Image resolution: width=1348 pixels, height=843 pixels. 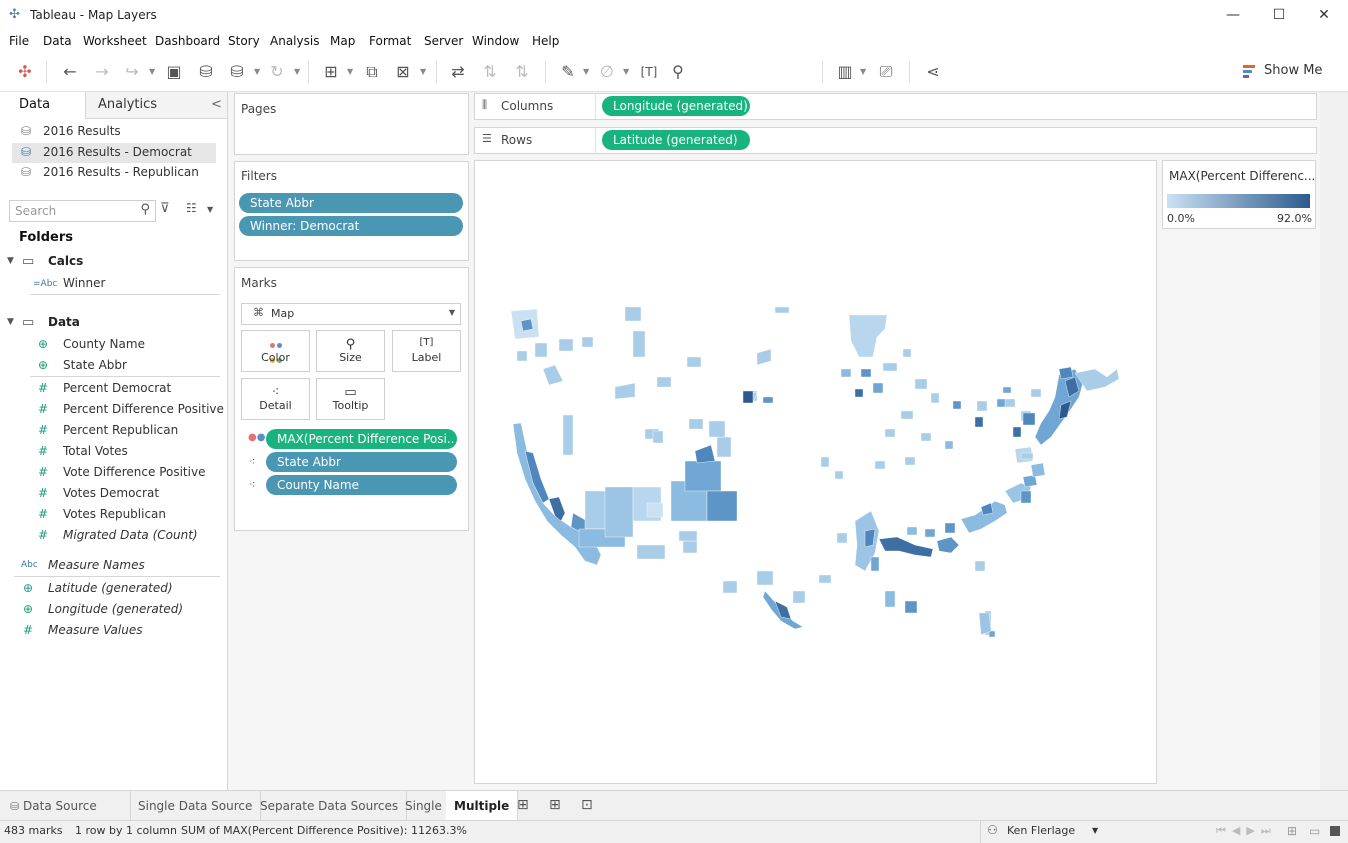 I want to click on datasource-item: ⛁ 2016 Results, so click(x=114, y=132).